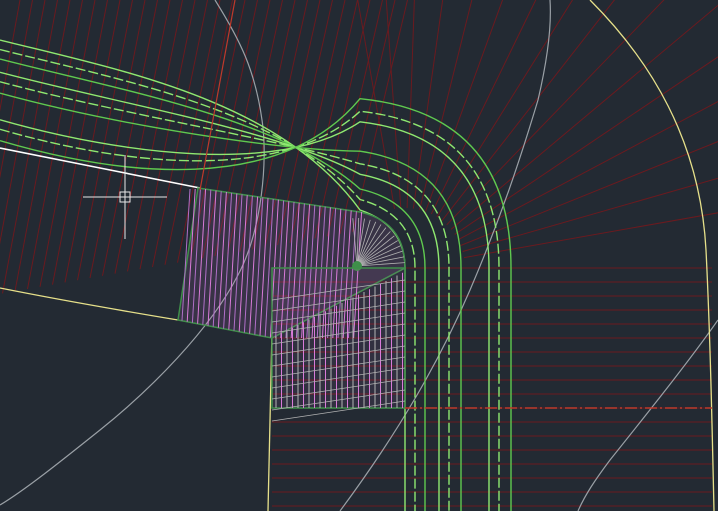 Image resolution: width=718 pixels, height=511 pixels. Describe the element at coordinates (89, 304) in the screenshot. I see `edge-line-yellow` at that location.